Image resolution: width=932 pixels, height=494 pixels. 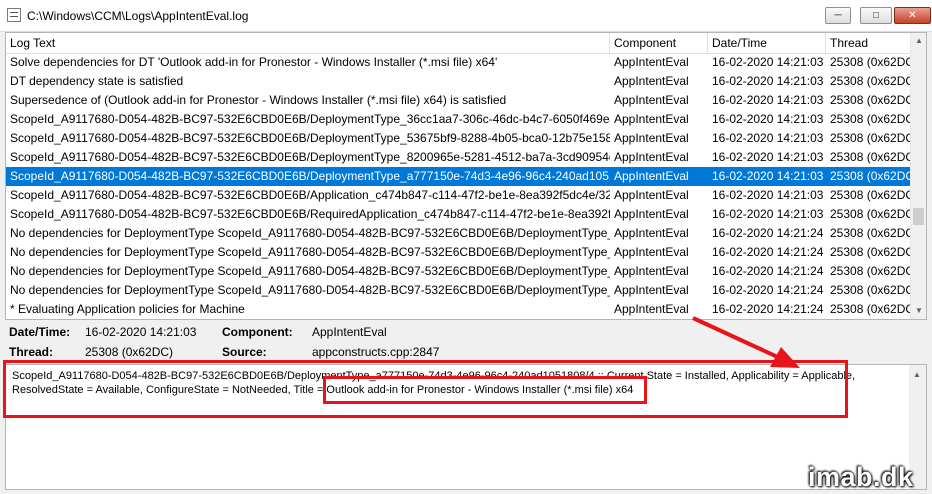 What do you see at coordinates (746, 342) in the screenshot?
I see `annotation-arrow-icon` at bounding box center [746, 342].